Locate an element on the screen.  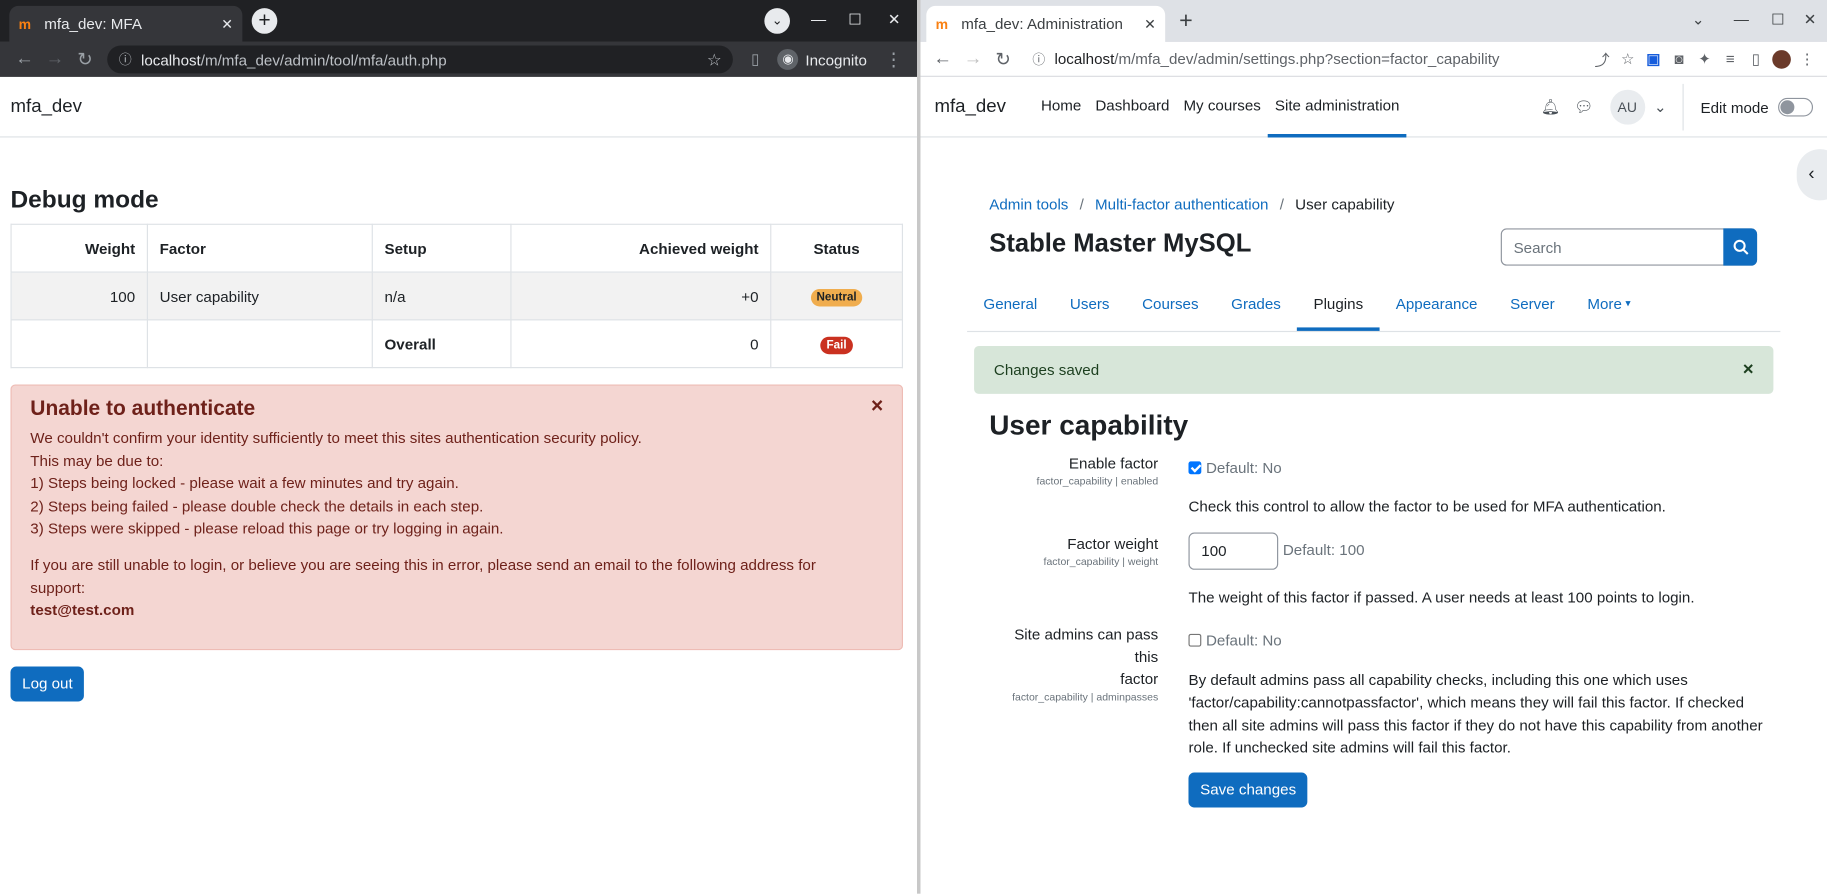
setting-id: factor_capability | adminpasses is located at coordinates (1085, 696).